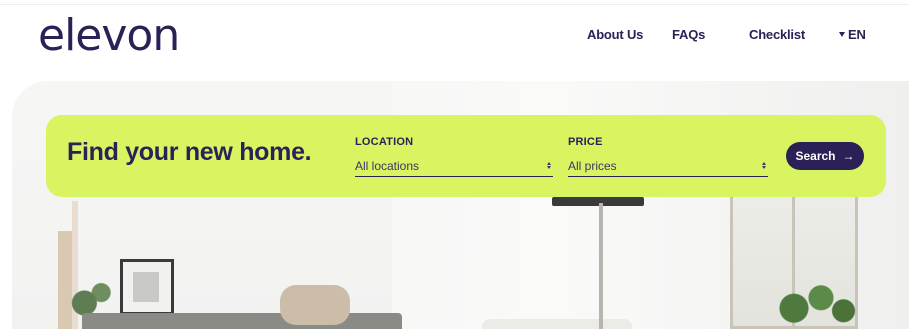 The height and width of the screenshot is (329, 909). Describe the element at coordinates (598, 201) in the screenshot. I see `lamp-shade` at that location.